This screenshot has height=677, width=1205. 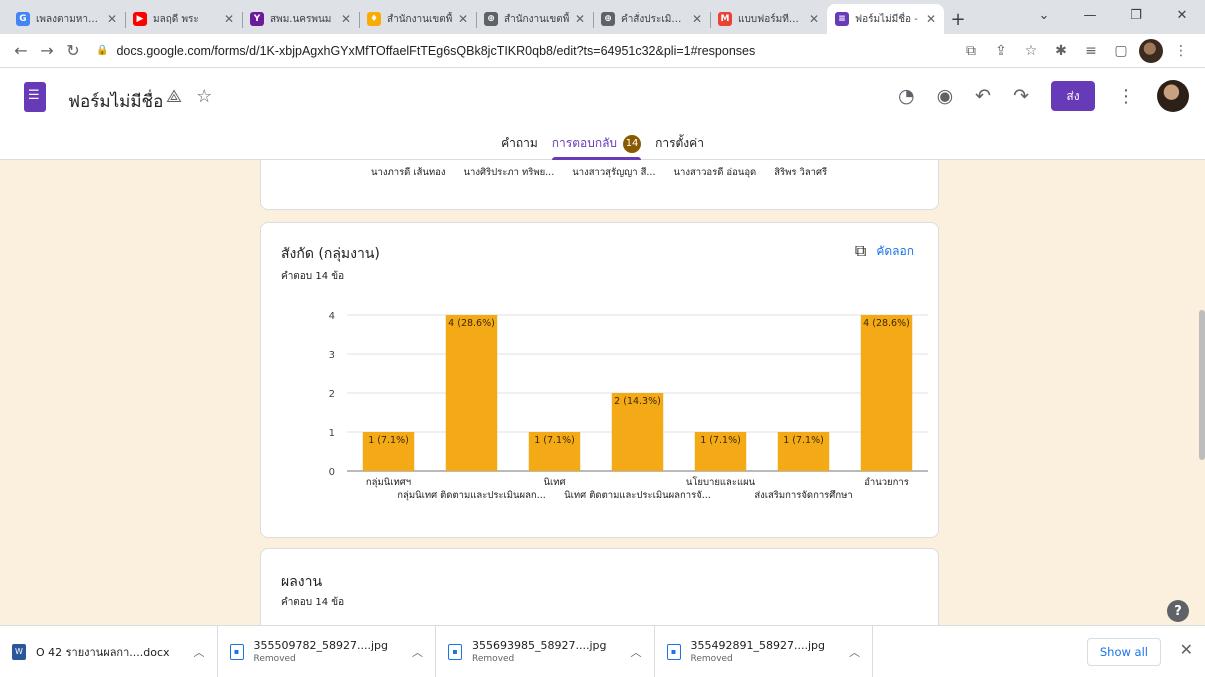 What do you see at coordinates (1001, 51) in the screenshot?
I see `share-icon: ⇪` at bounding box center [1001, 51].